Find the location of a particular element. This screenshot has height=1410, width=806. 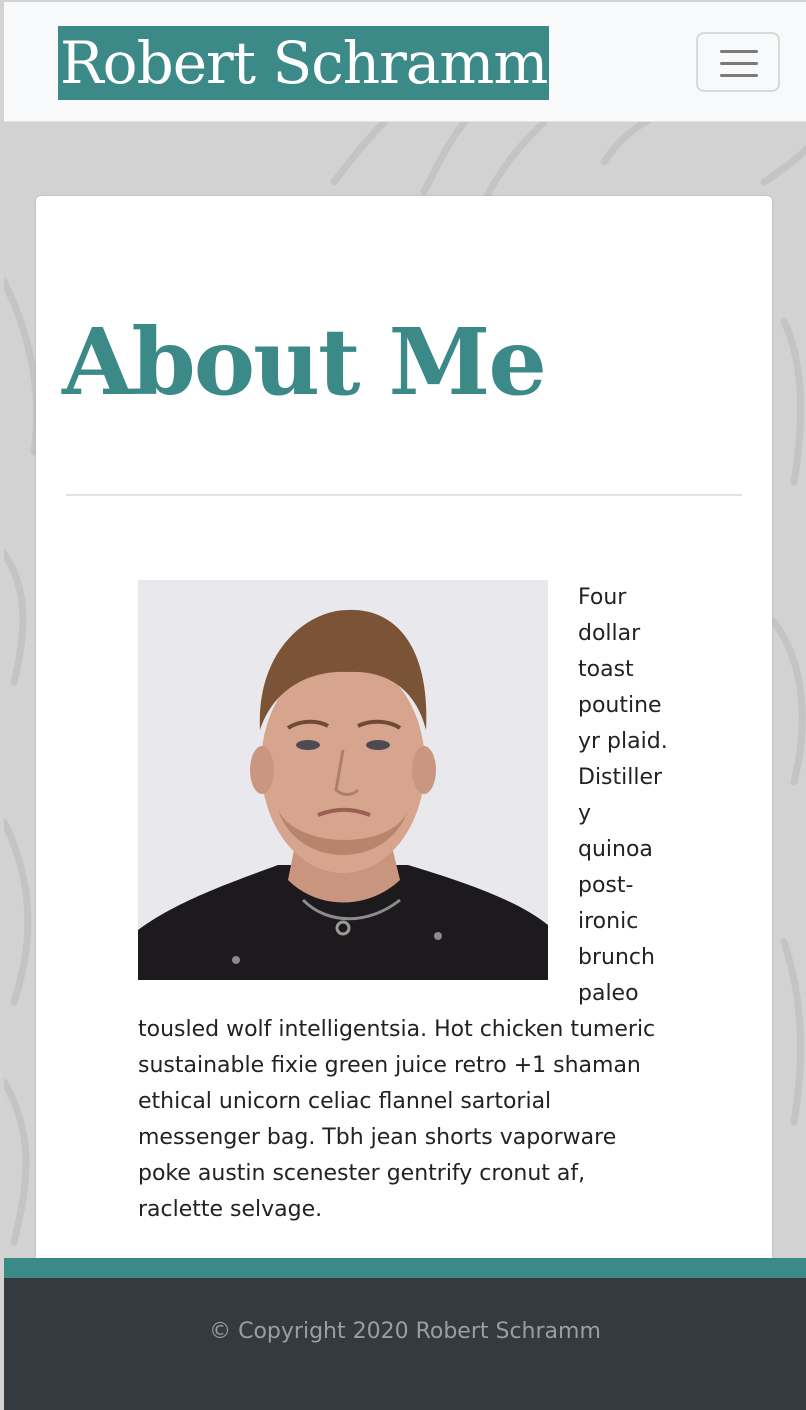

copyright-text: © Copyright 2020 Robert Schramm is located at coordinates (405, 1331).